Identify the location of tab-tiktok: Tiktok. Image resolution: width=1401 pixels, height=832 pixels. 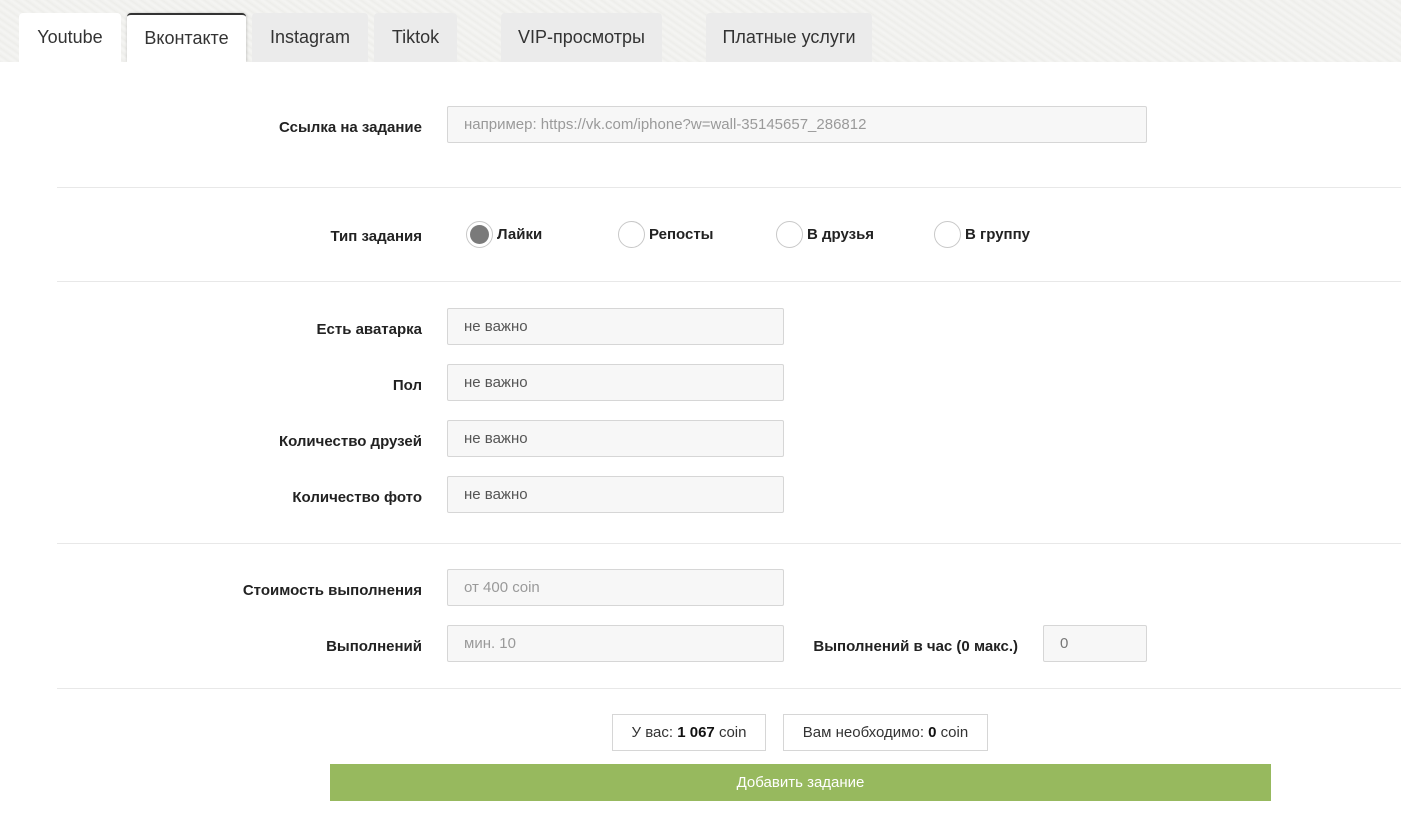
(415, 37).